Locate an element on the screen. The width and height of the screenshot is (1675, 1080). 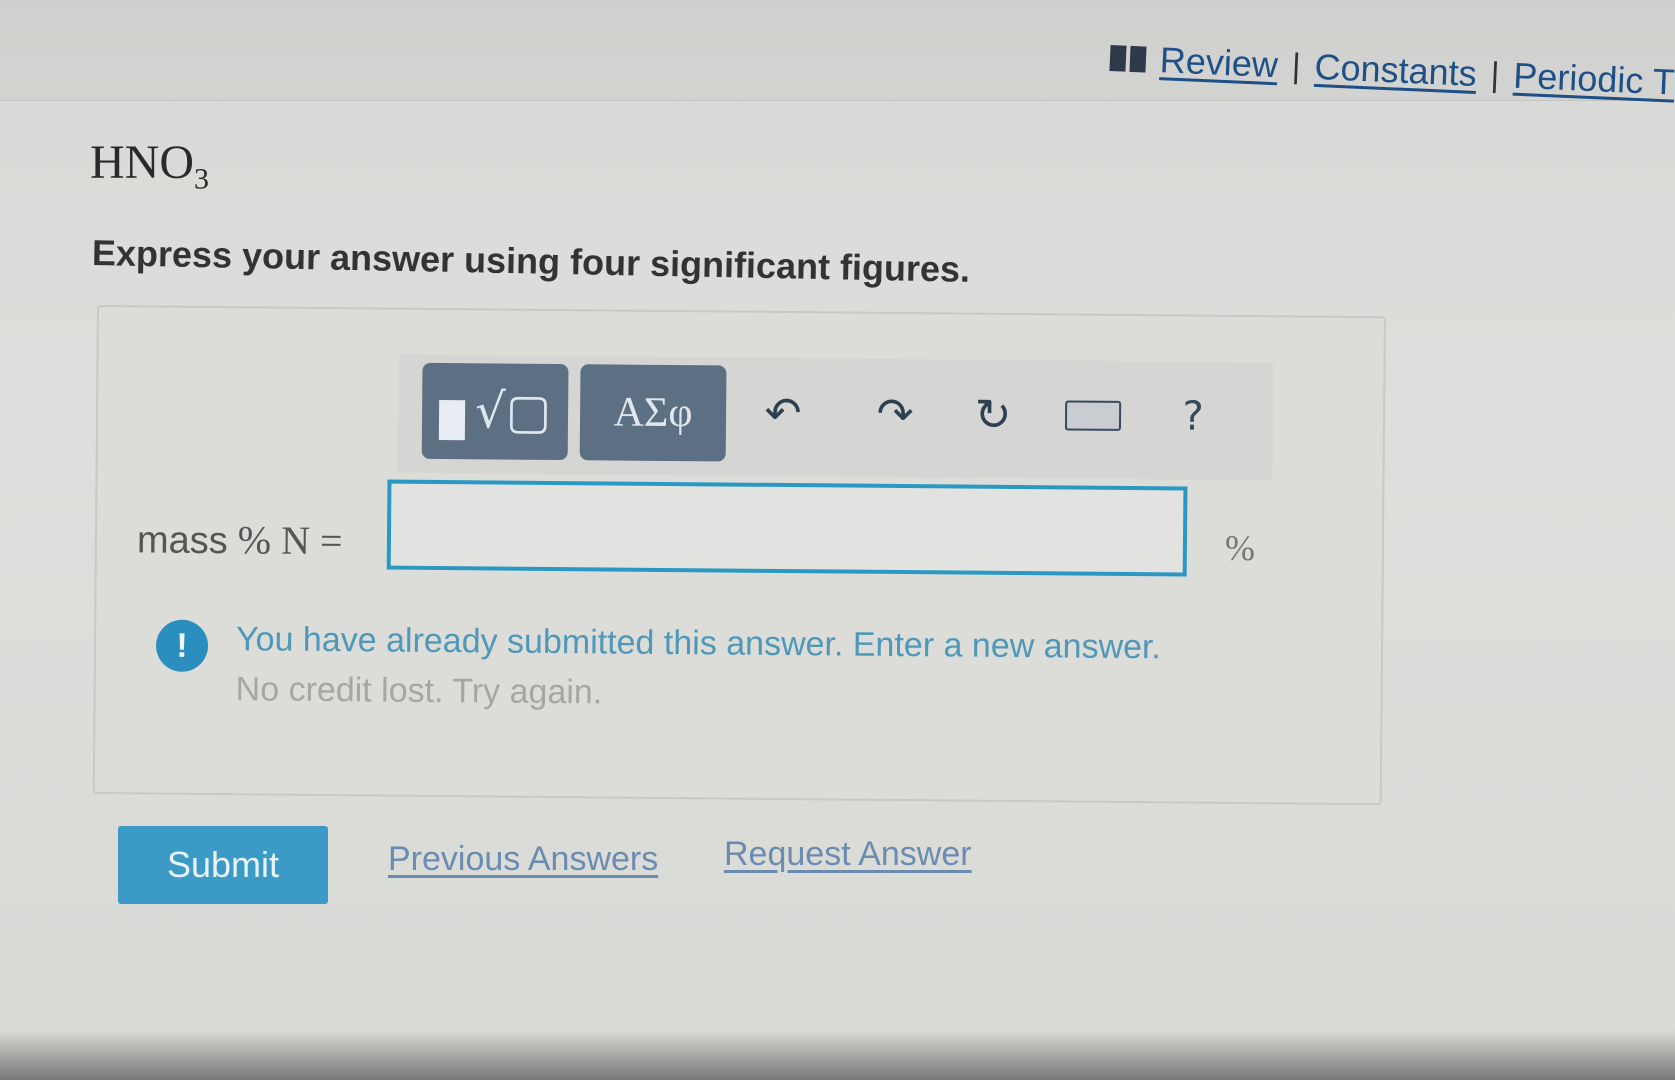
templates-button: √▢ is located at coordinates (495, 411).